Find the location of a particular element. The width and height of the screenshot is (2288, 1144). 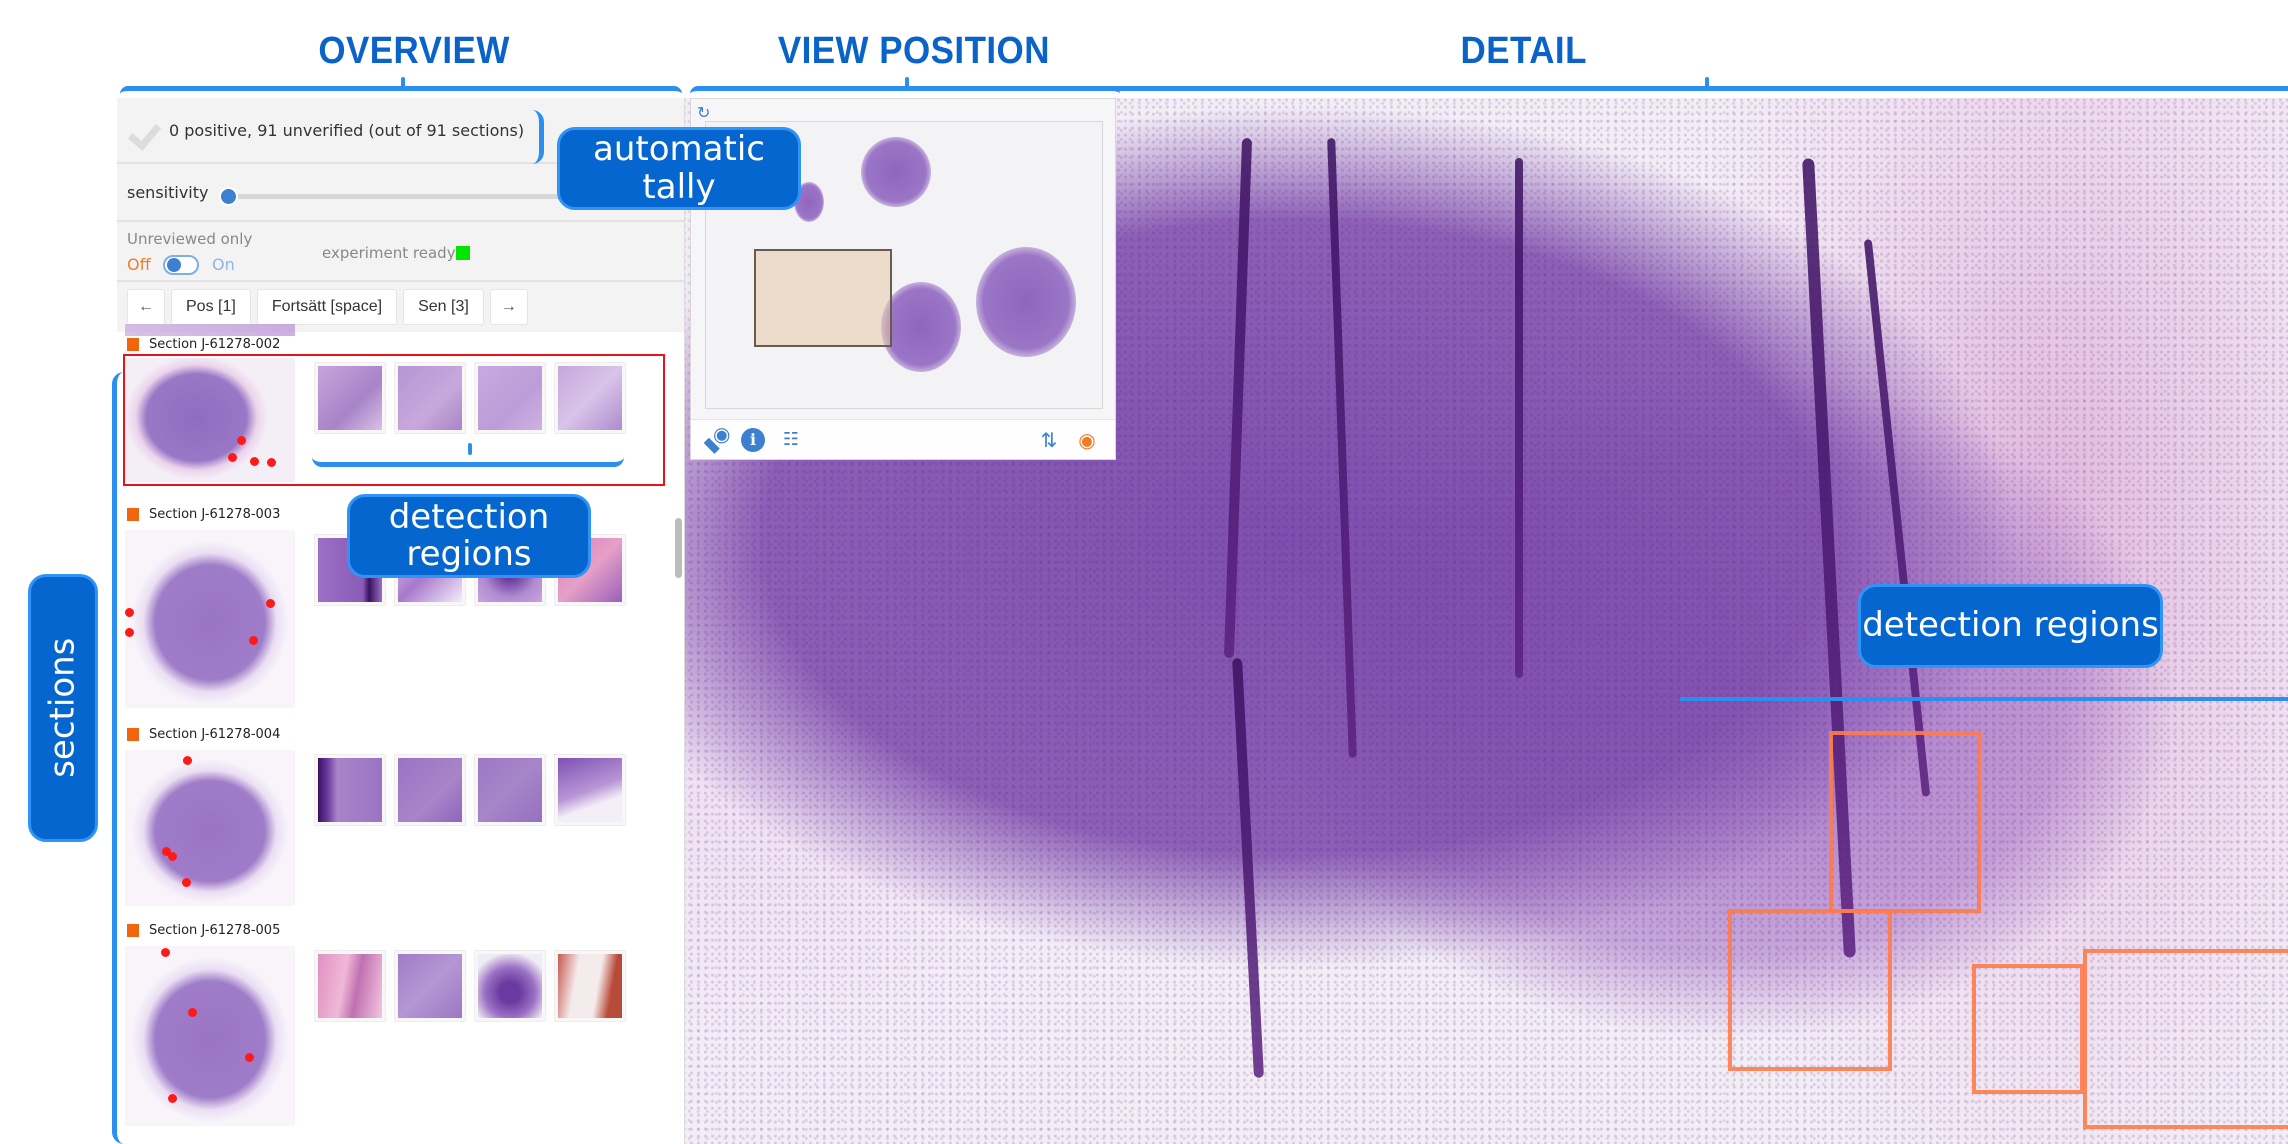

sidebar-scrollbar is located at coordinates (678, 548).